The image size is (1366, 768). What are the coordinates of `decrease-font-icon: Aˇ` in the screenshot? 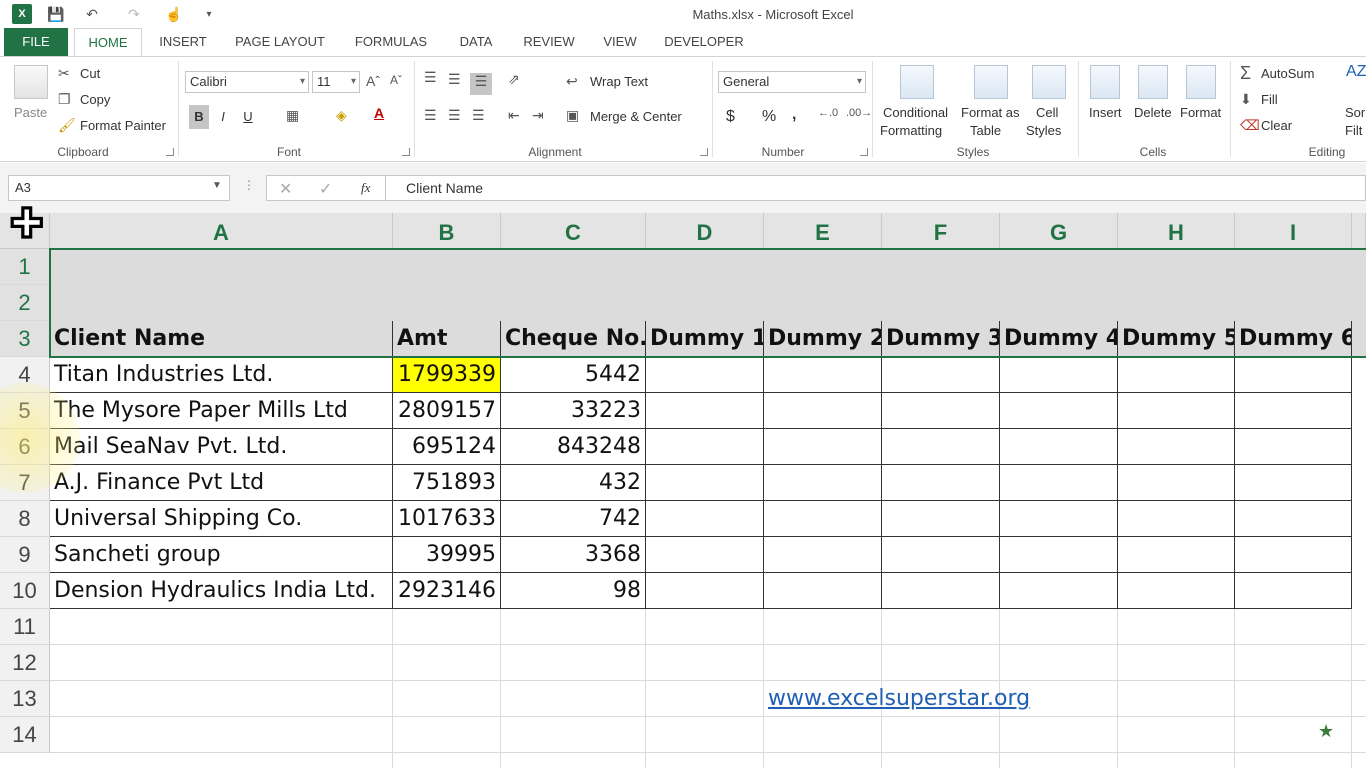 It's located at (396, 80).